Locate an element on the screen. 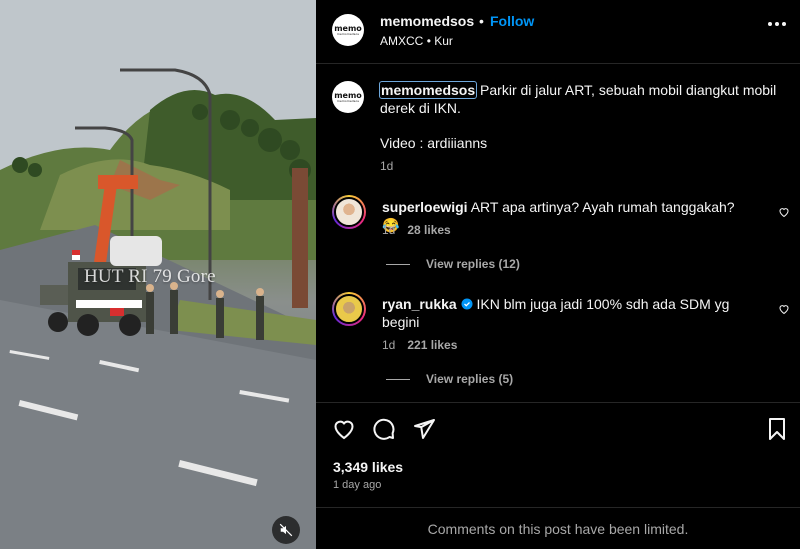 Image resolution: width=800 pixels, height=549 pixels. like-count: 3,349 likes is located at coordinates (368, 467).